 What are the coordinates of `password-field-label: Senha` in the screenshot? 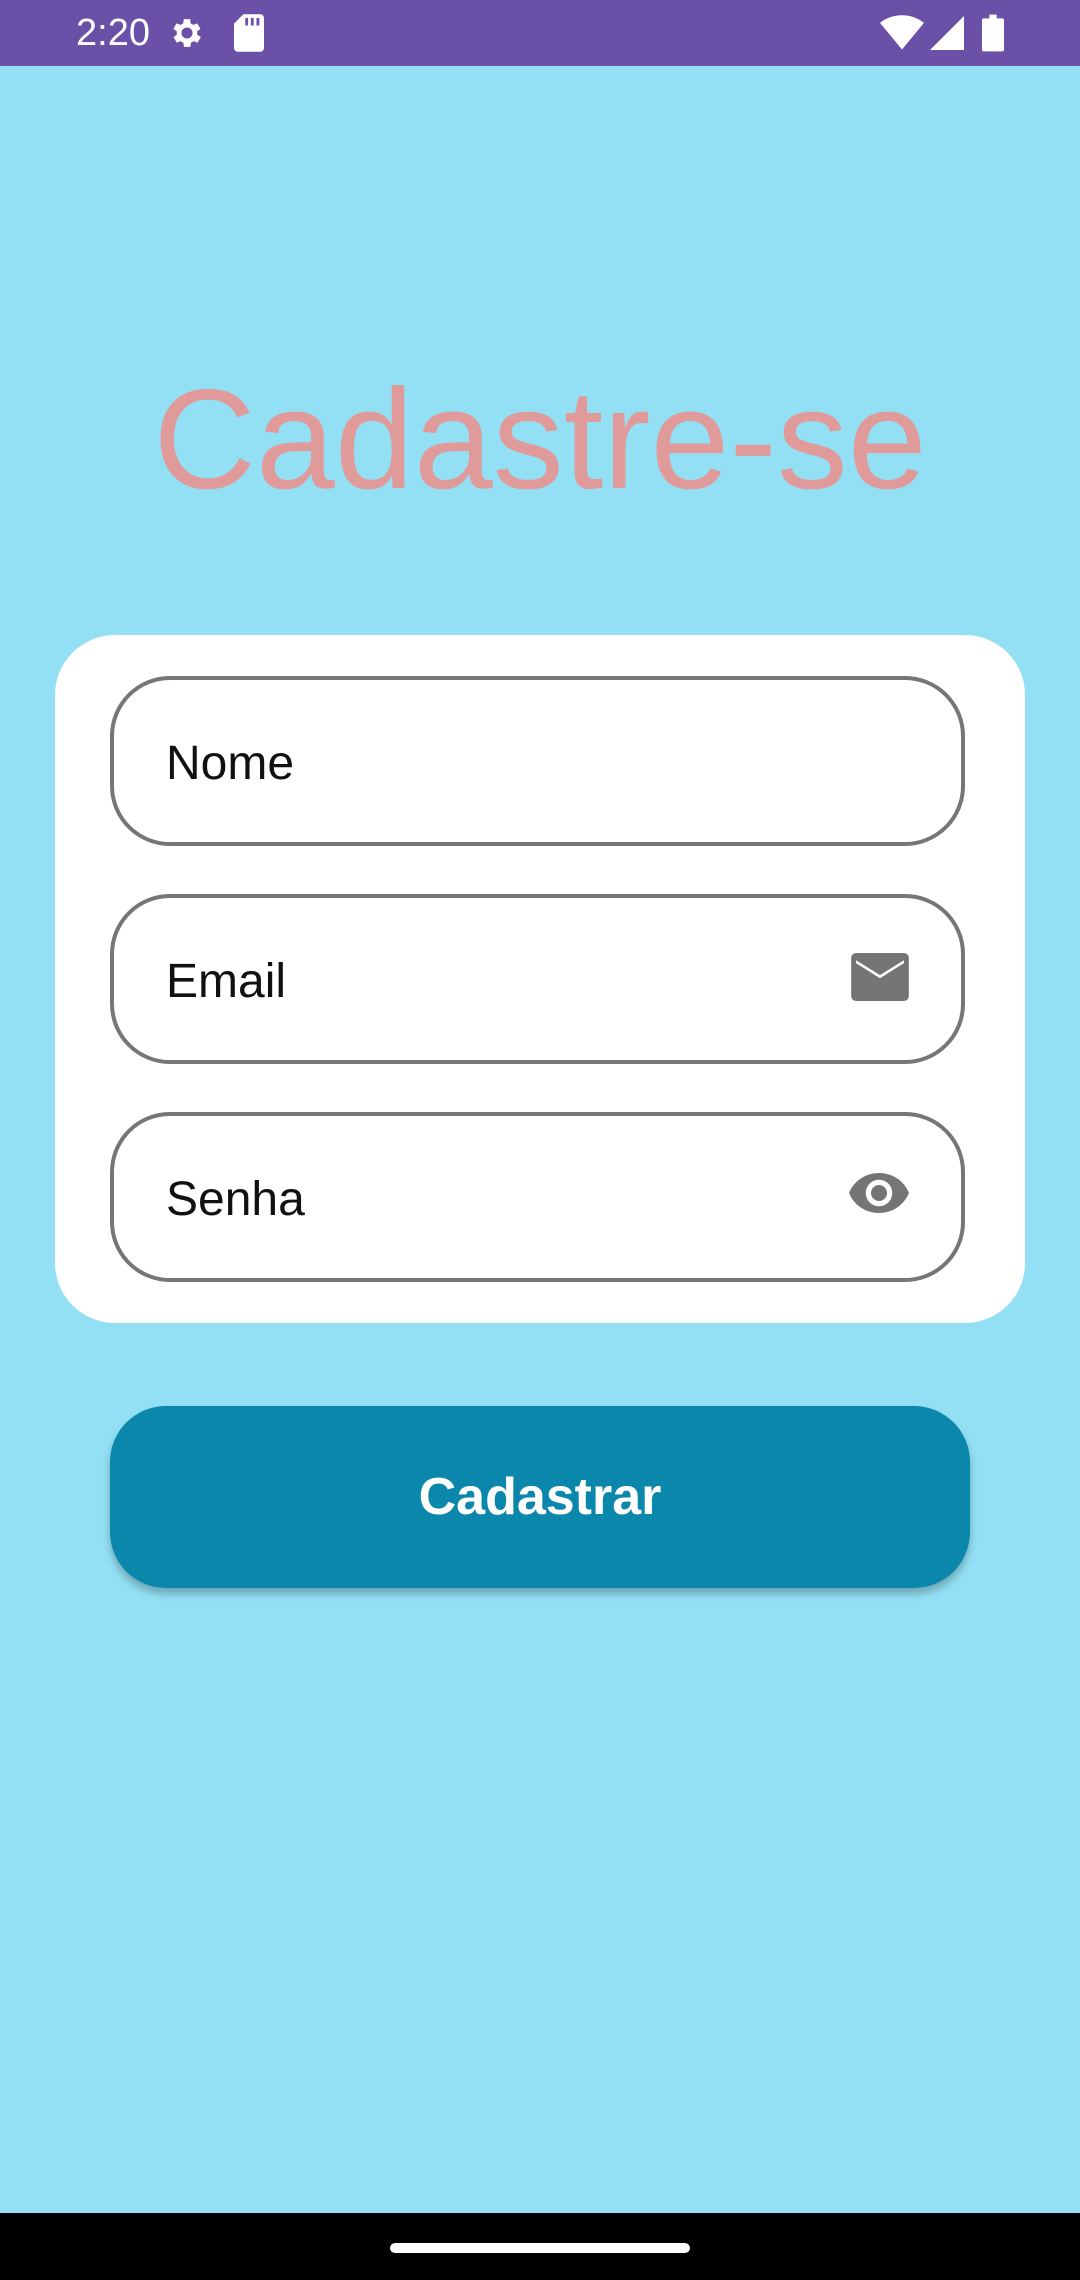 It's located at (235, 1199).